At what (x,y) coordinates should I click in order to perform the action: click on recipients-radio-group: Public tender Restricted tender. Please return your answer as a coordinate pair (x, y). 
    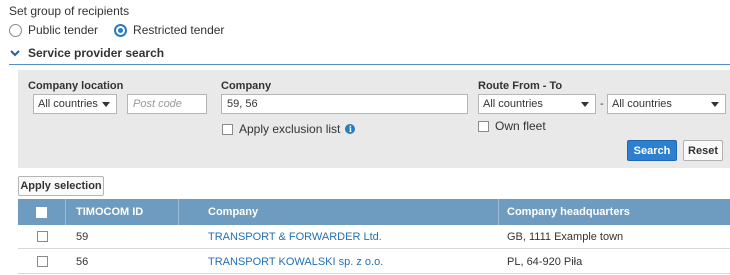
    Looking at the image, I should click on (124, 30).